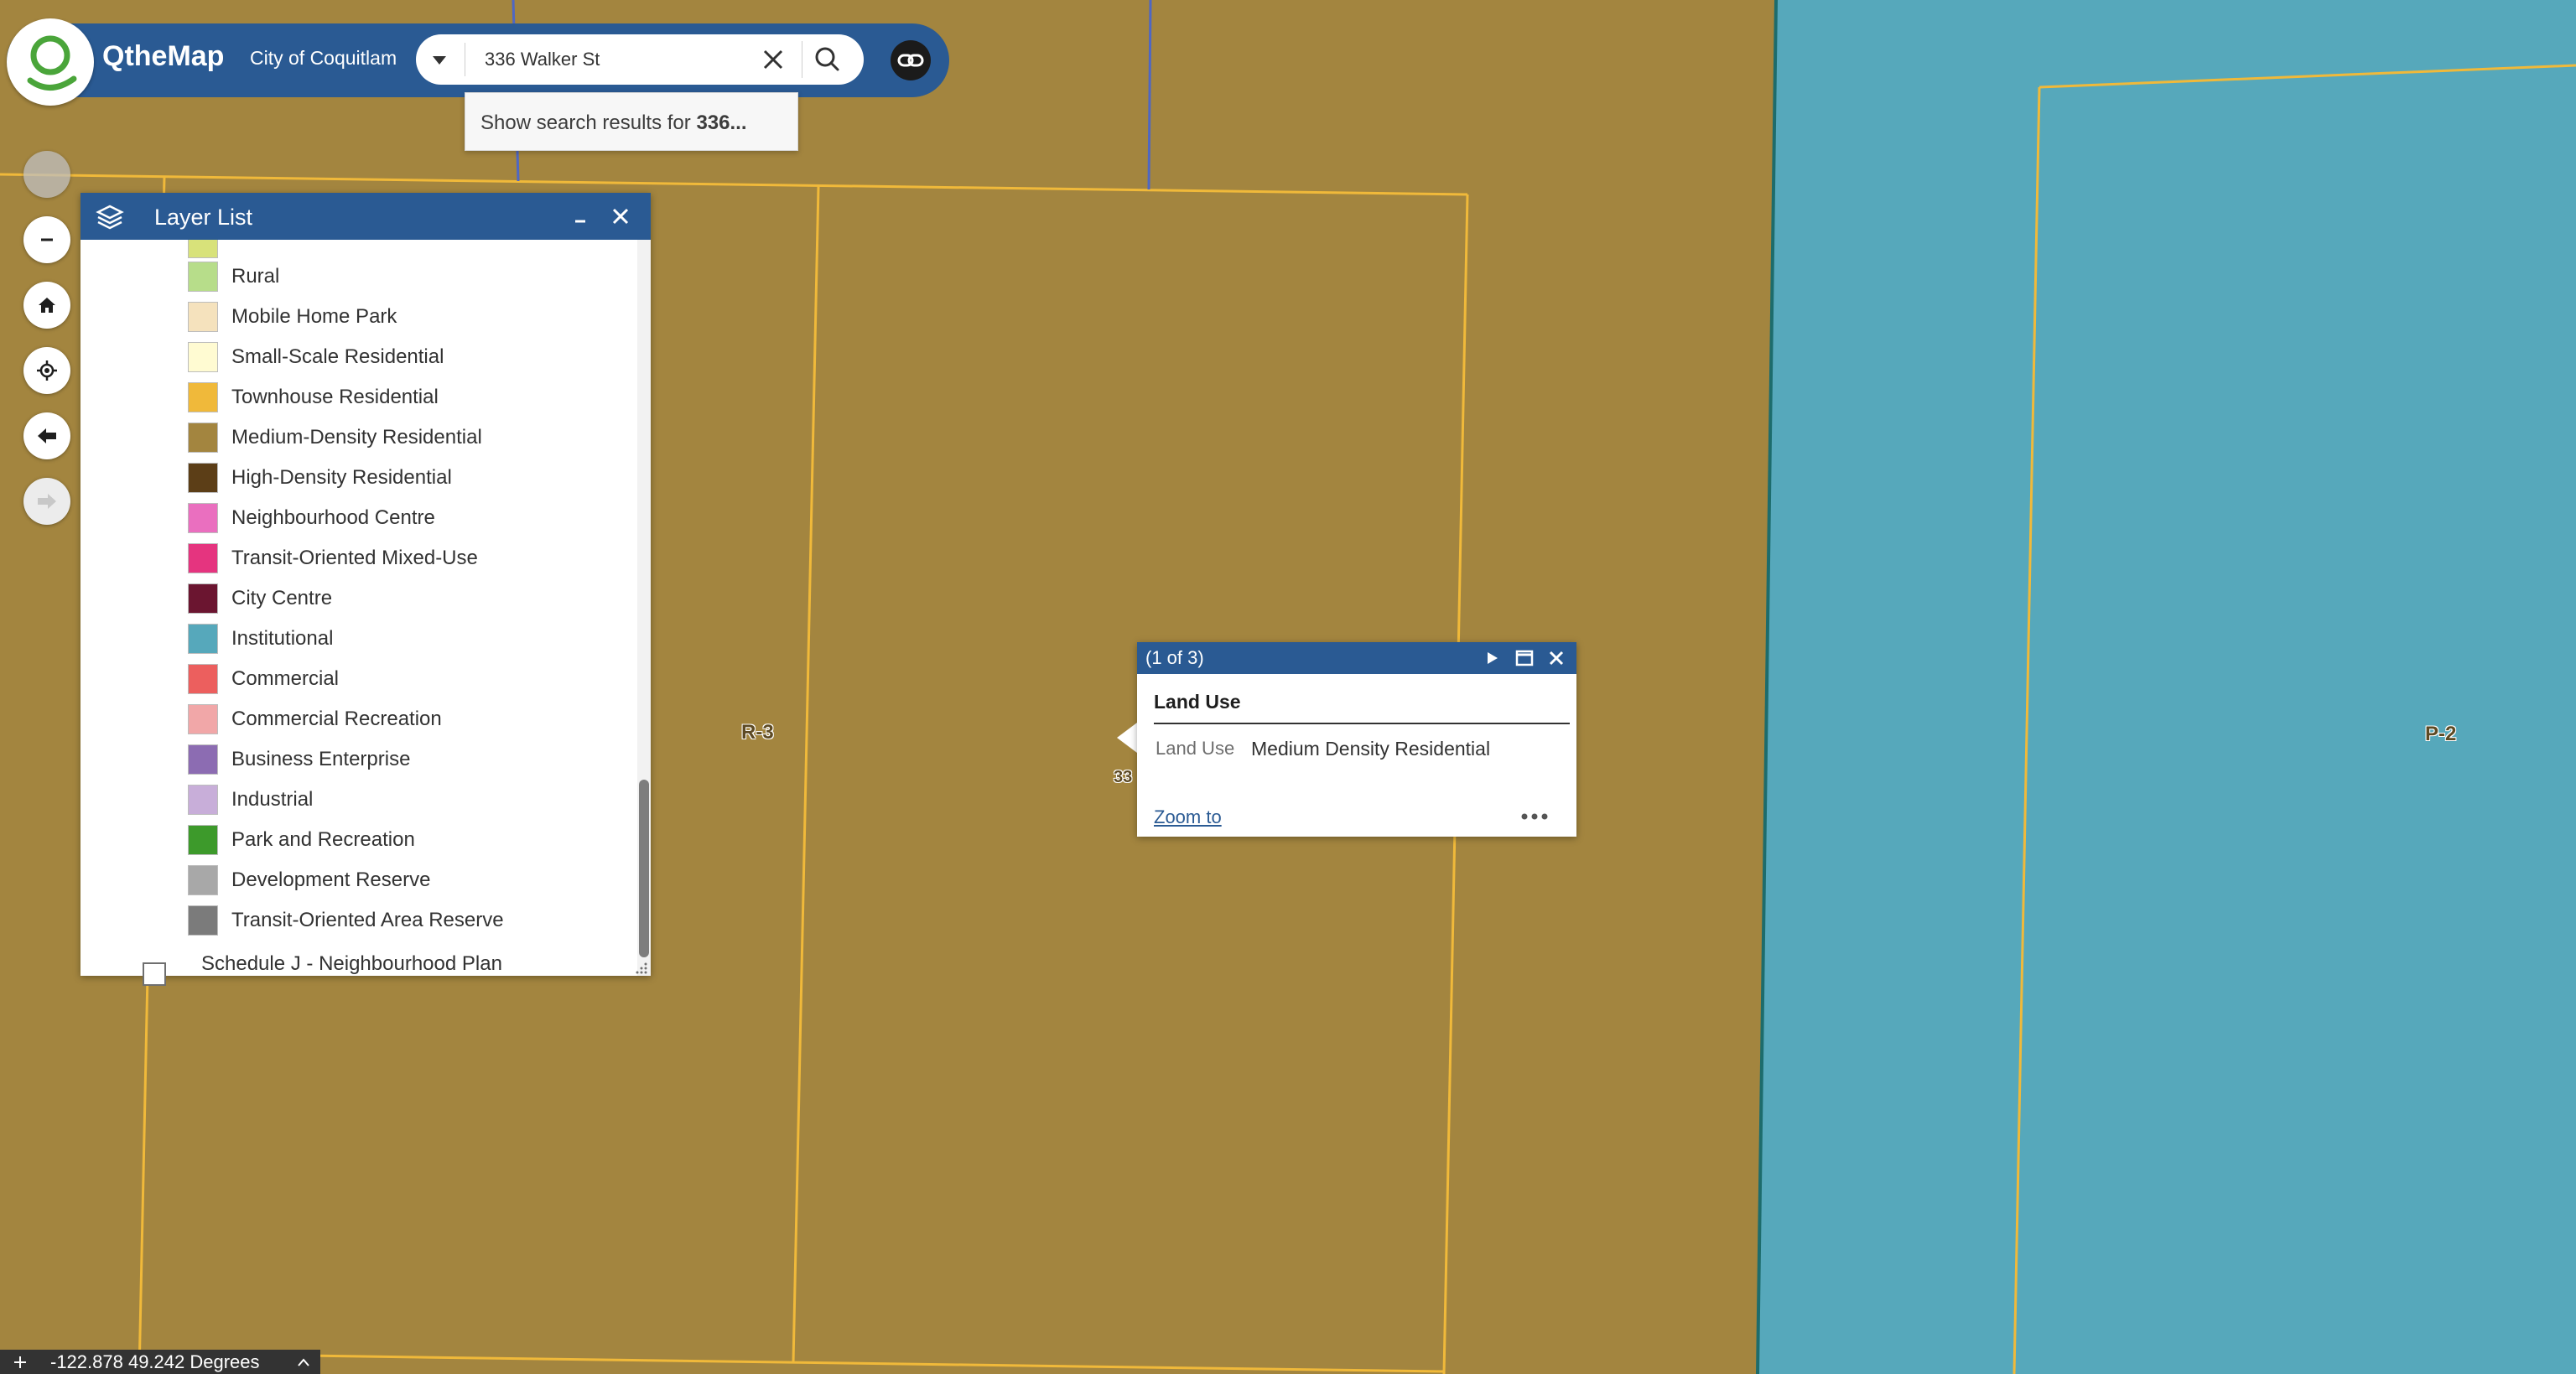 The width and height of the screenshot is (2576, 1374). Describe the element at coordinates (336, 719) in the screenshot. I see `legend-label: Commercial Recreation` at that location.